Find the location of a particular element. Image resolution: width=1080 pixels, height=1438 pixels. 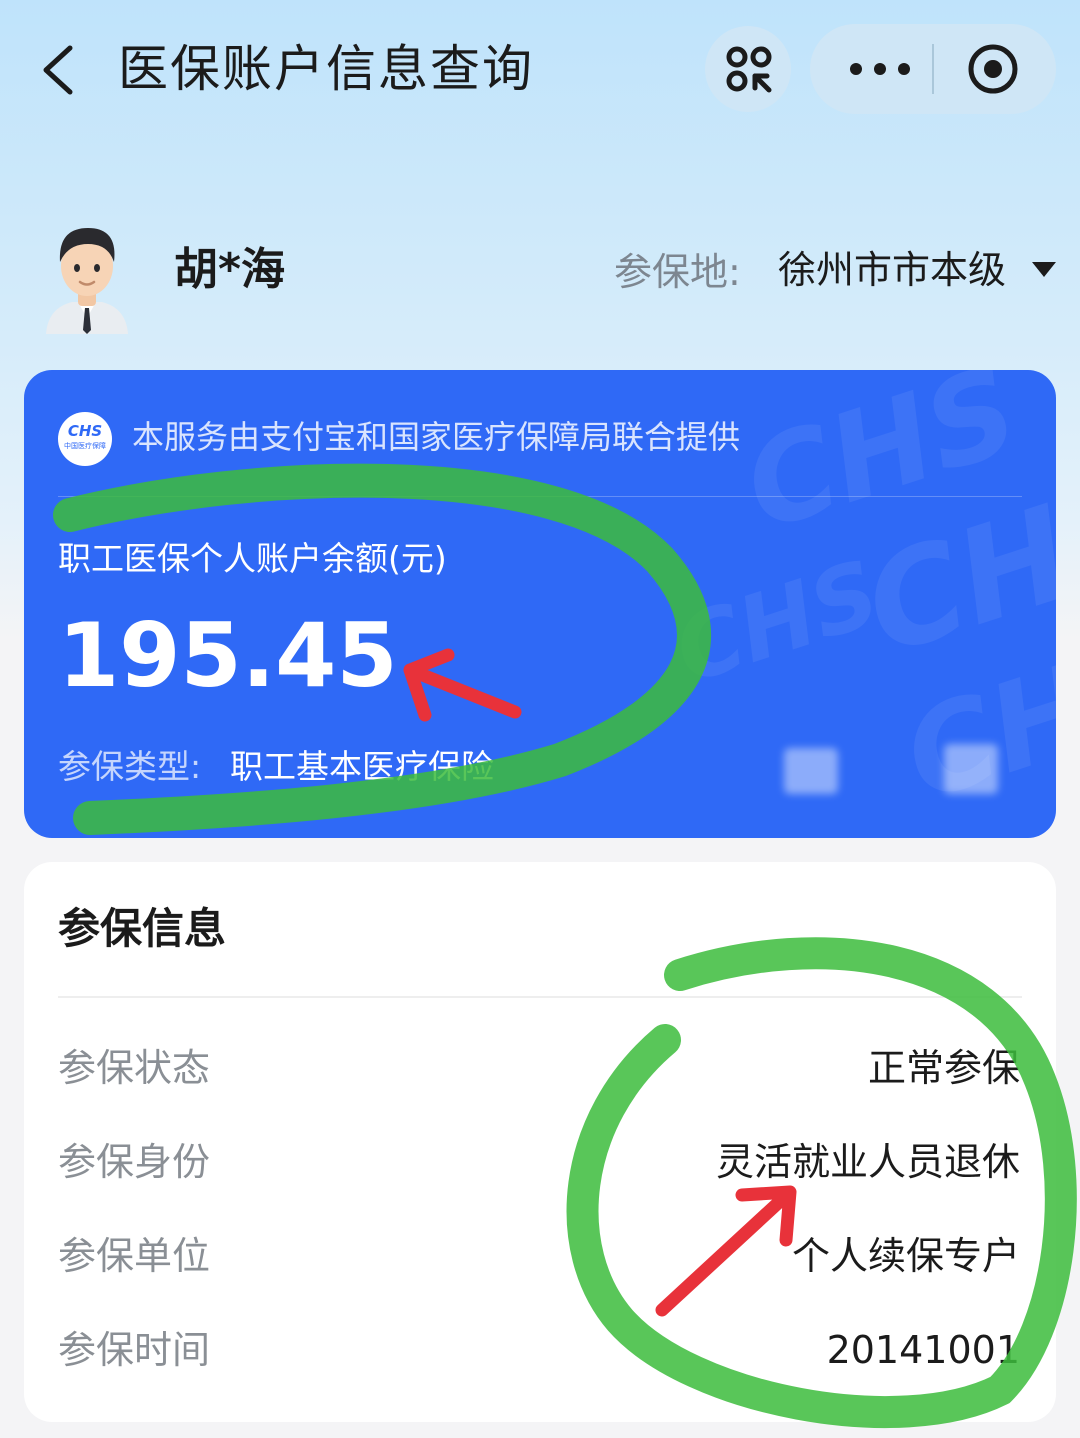

row-value-unit: 个人续保专户 is located at coordinates (905, 1256).